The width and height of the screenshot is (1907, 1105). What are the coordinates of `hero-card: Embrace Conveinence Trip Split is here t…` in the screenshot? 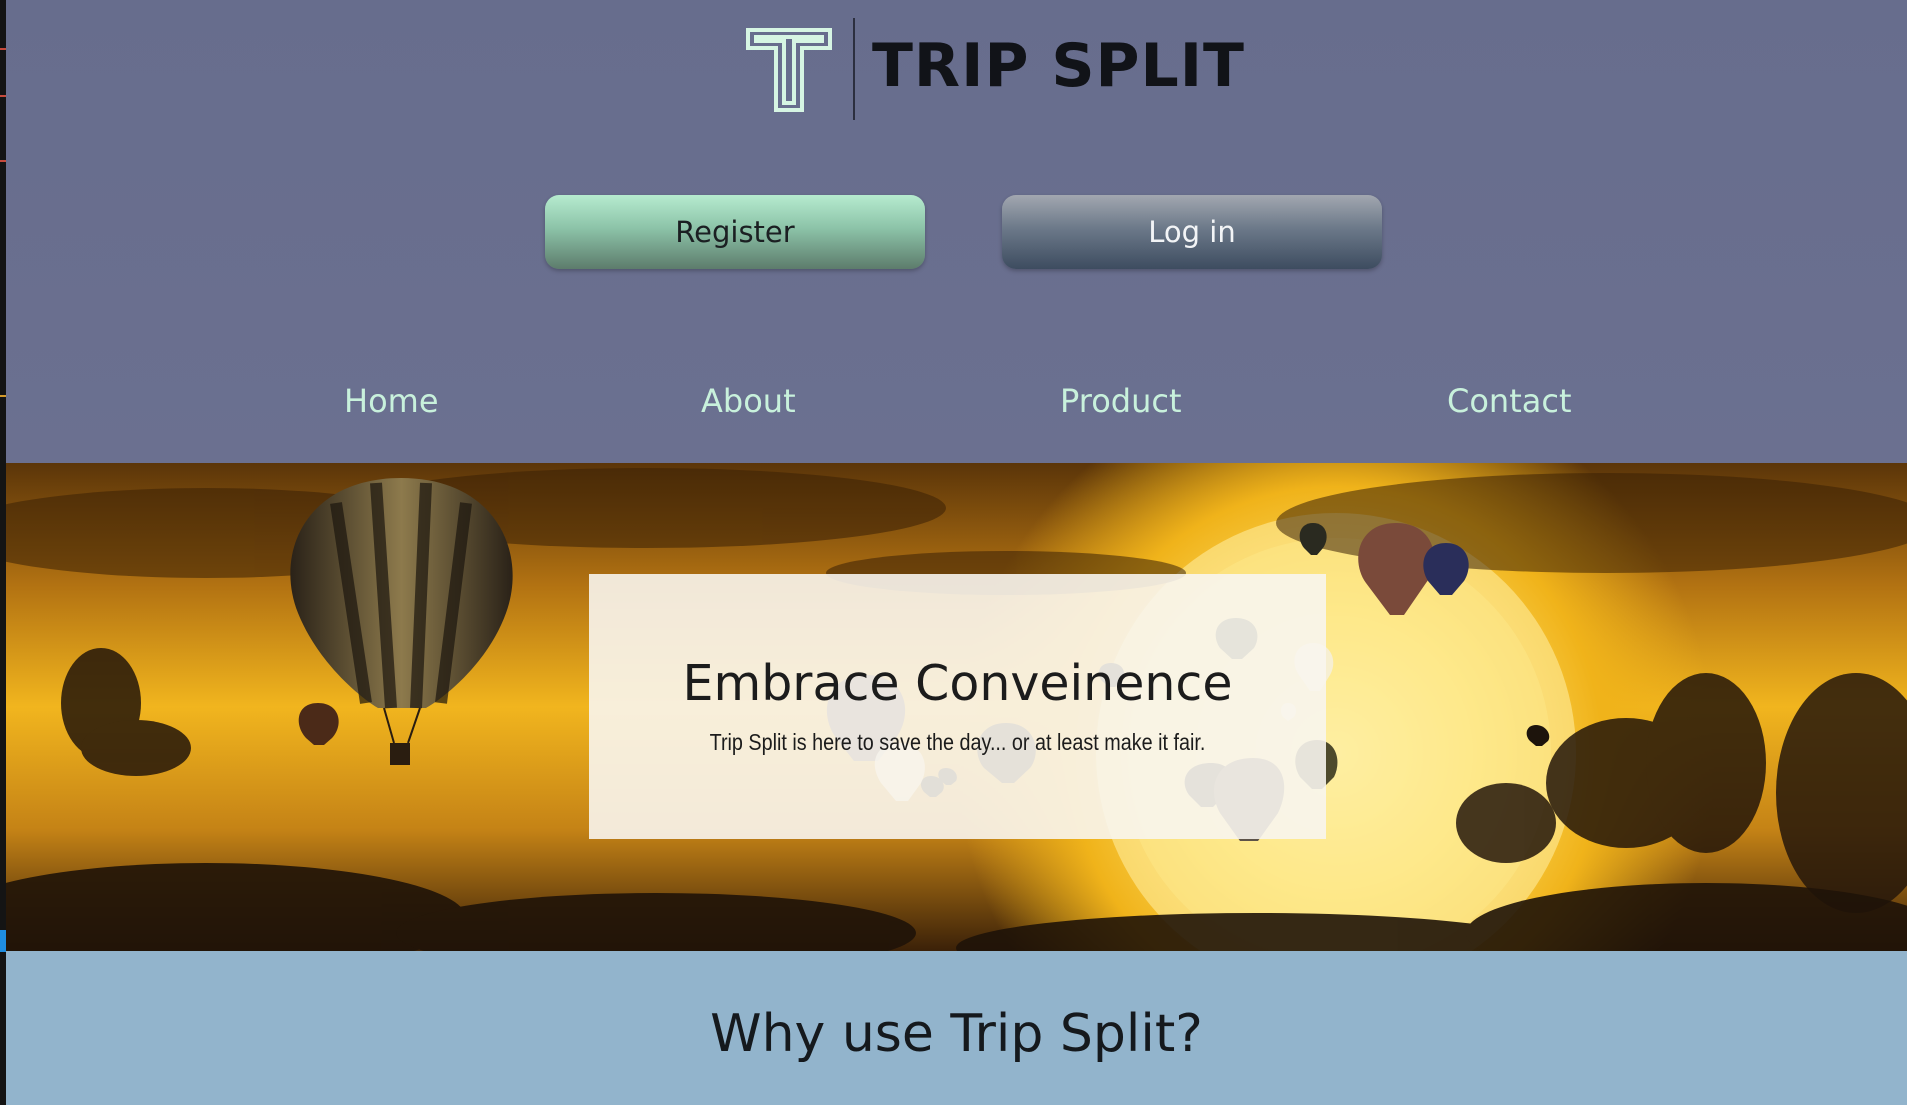 It's located at (957, 706).